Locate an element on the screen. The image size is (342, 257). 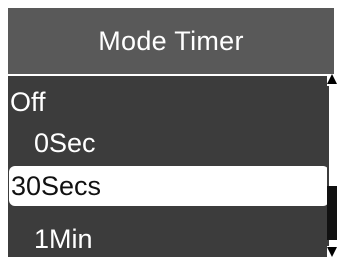
list-item-30secs-selected: 30Secs is located at coordinates (169, 186).